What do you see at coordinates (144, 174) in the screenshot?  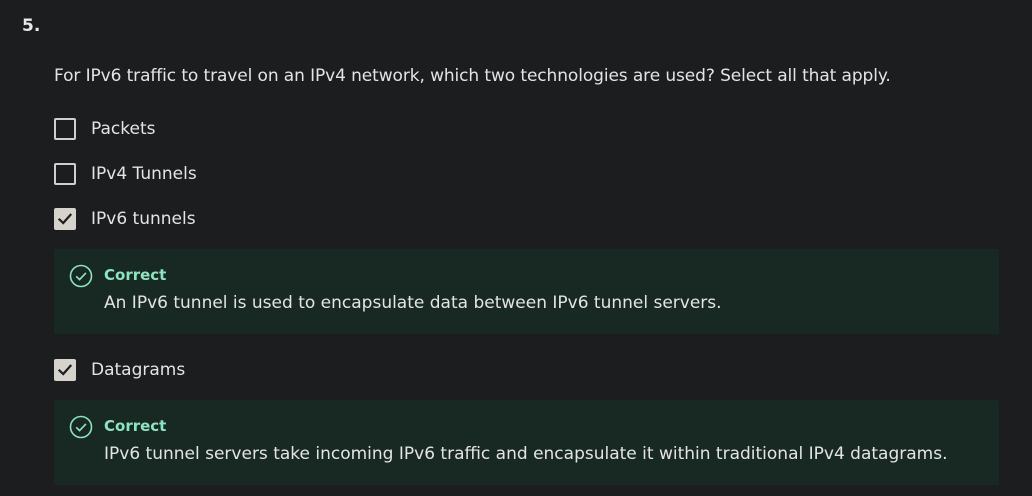 I see `option-label: IPv4 Tunnels` at bounding box center [144, 174].